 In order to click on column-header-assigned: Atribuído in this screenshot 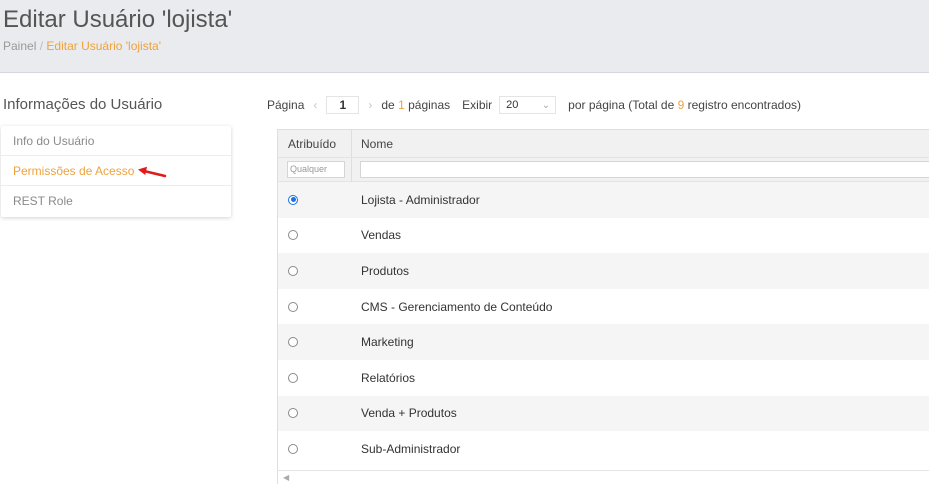, I will do `click(315, 143)`.